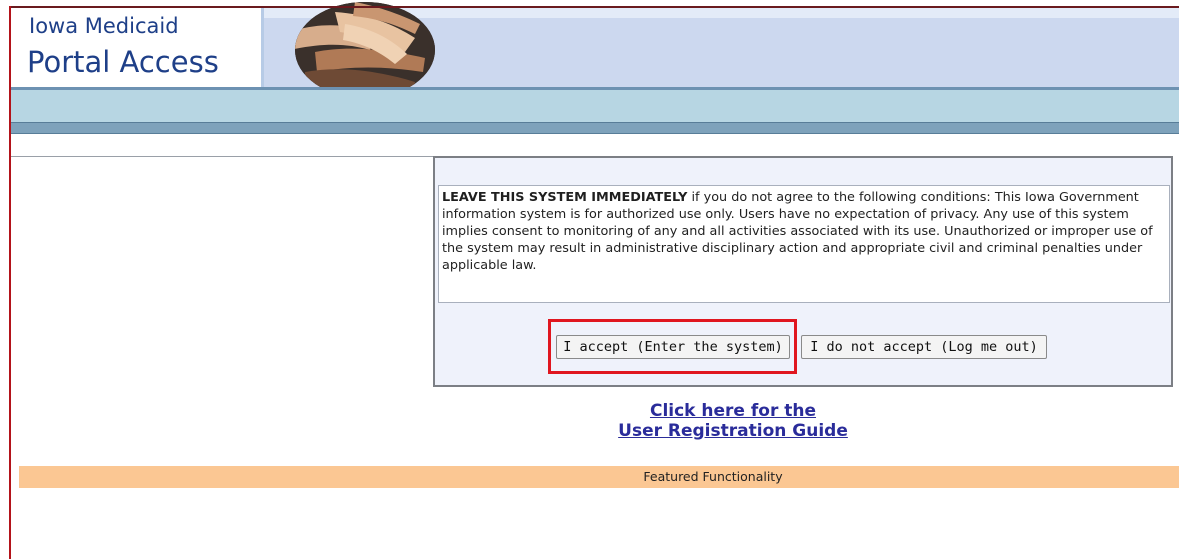 This screenshot has height=559, width=1179. Describe the element at coordinates (123, 62) in the screenshot. I see `logo-title-line2: Portal Access` at that location.